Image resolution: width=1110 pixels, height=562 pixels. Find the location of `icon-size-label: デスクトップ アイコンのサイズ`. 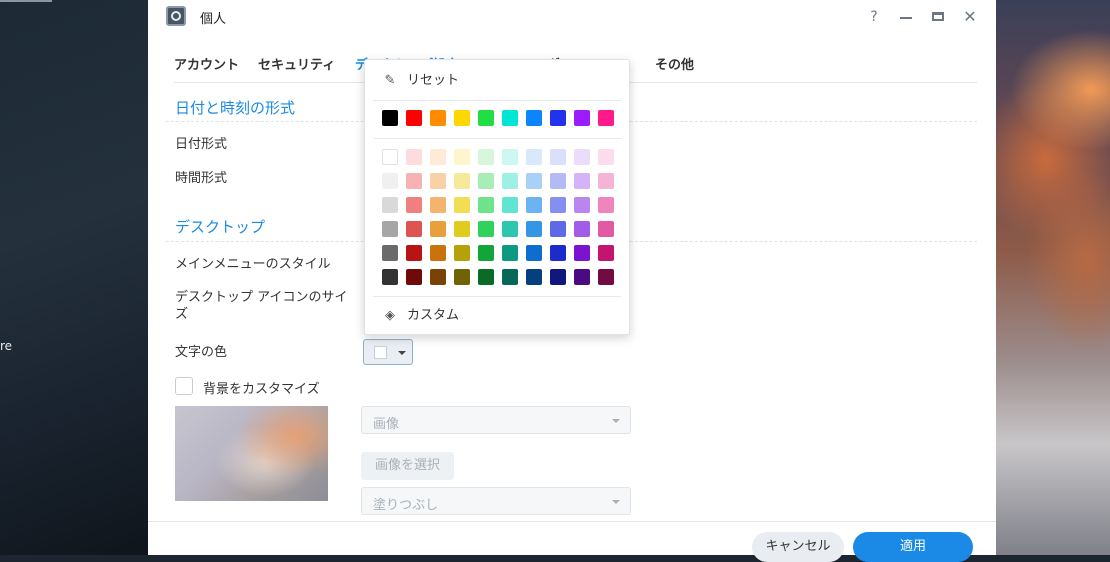

icon-size-label: デスクトップ アイコンのサイズ is located at coordinates (261, 306).